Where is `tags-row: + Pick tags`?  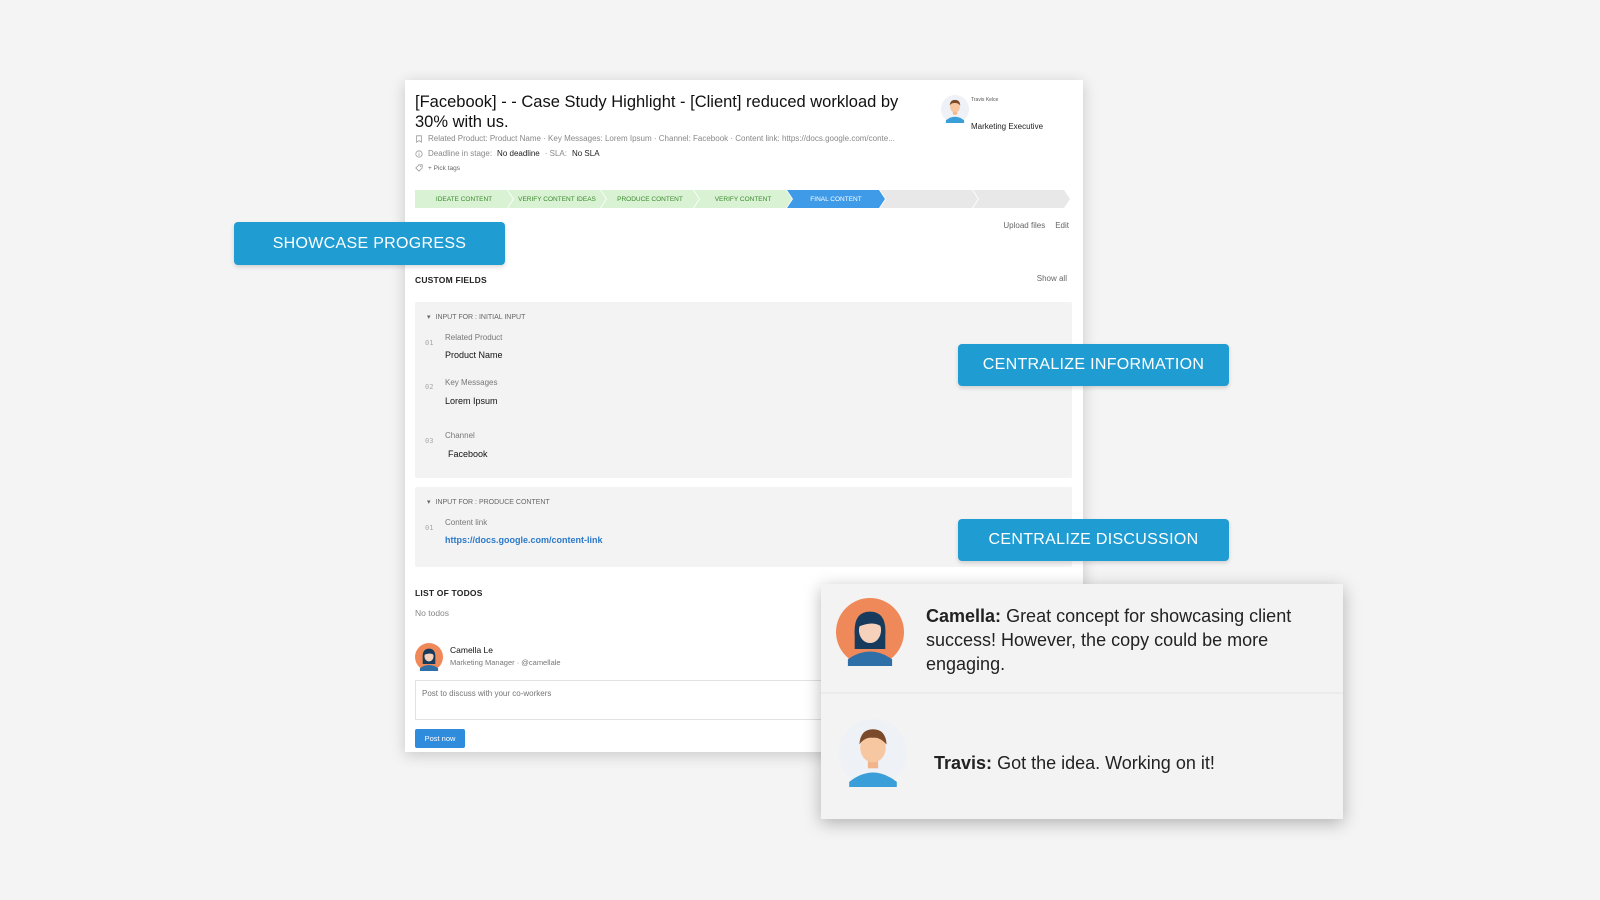 tags-row: + Pick tags is located at coordinates (437, 168).